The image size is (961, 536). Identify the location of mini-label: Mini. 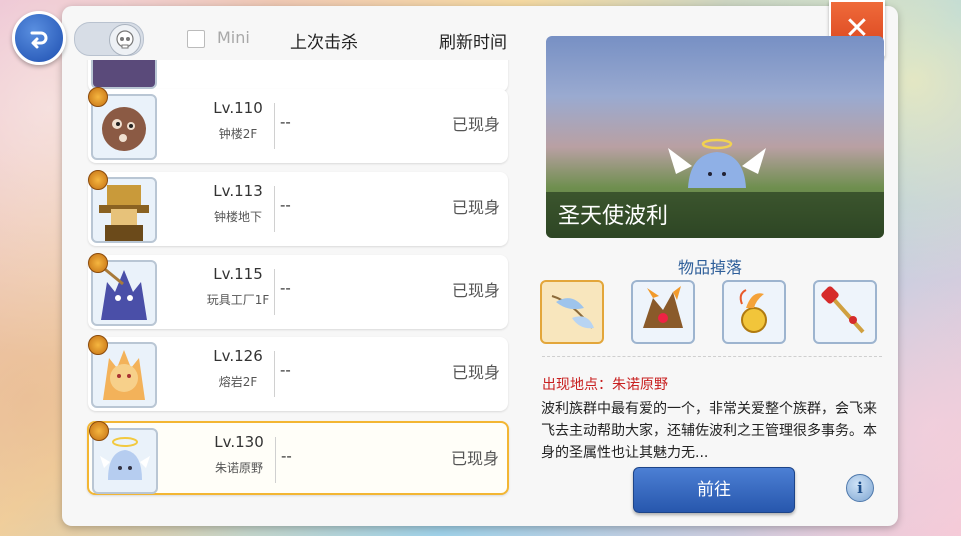
(233, 37).